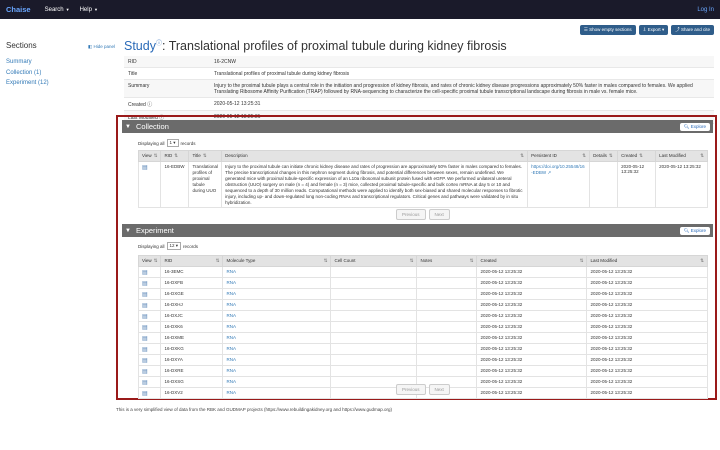 This screenshot has height=450, width=720. Describe the element at coordinates (89, 10) in the screenshot. I see `help-menu: Help ▼` at that location.